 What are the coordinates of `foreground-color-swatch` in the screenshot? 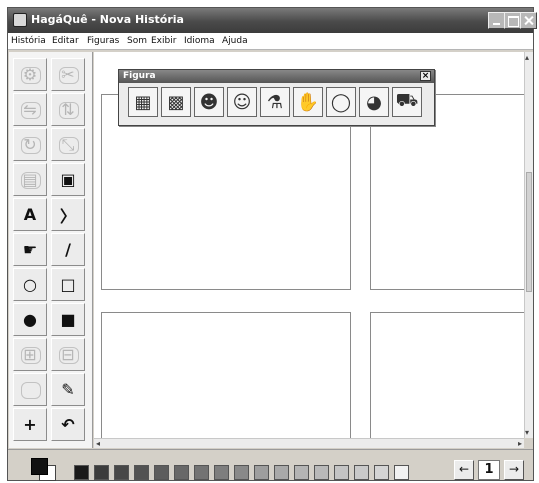 It's located at (39, 466).